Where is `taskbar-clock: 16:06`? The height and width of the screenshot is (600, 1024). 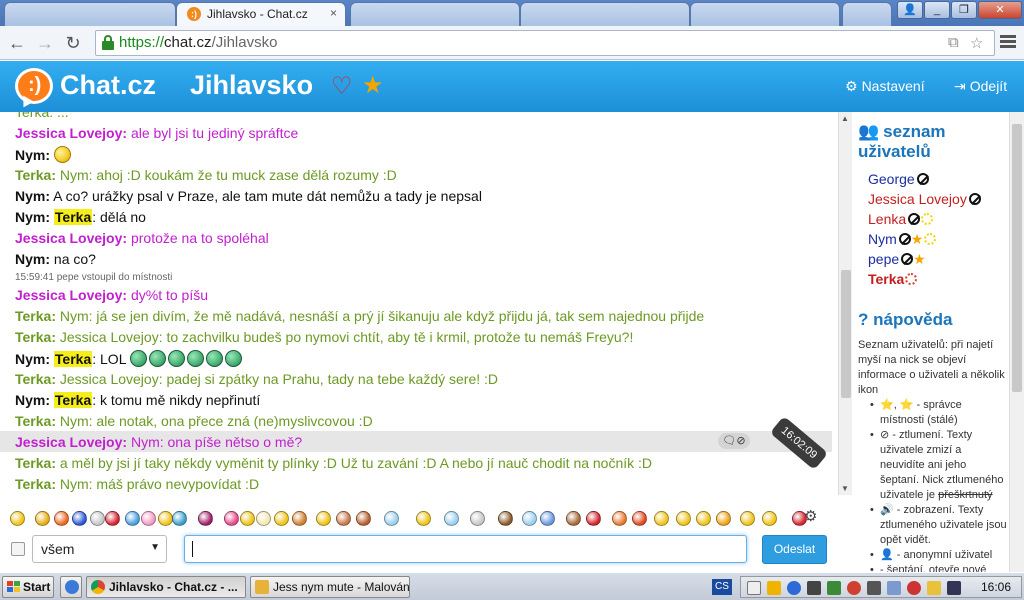 taskbar-clock: 16:06 is located at coordinates (996, 587).